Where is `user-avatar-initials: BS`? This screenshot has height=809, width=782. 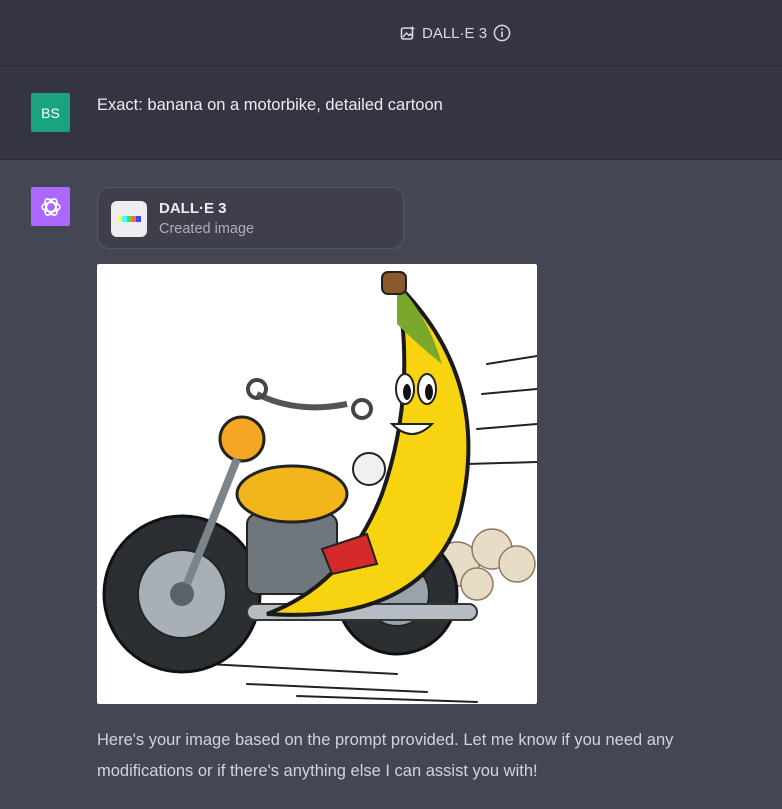
user-avatar-initials: BS is located at coordinates (50, 112).